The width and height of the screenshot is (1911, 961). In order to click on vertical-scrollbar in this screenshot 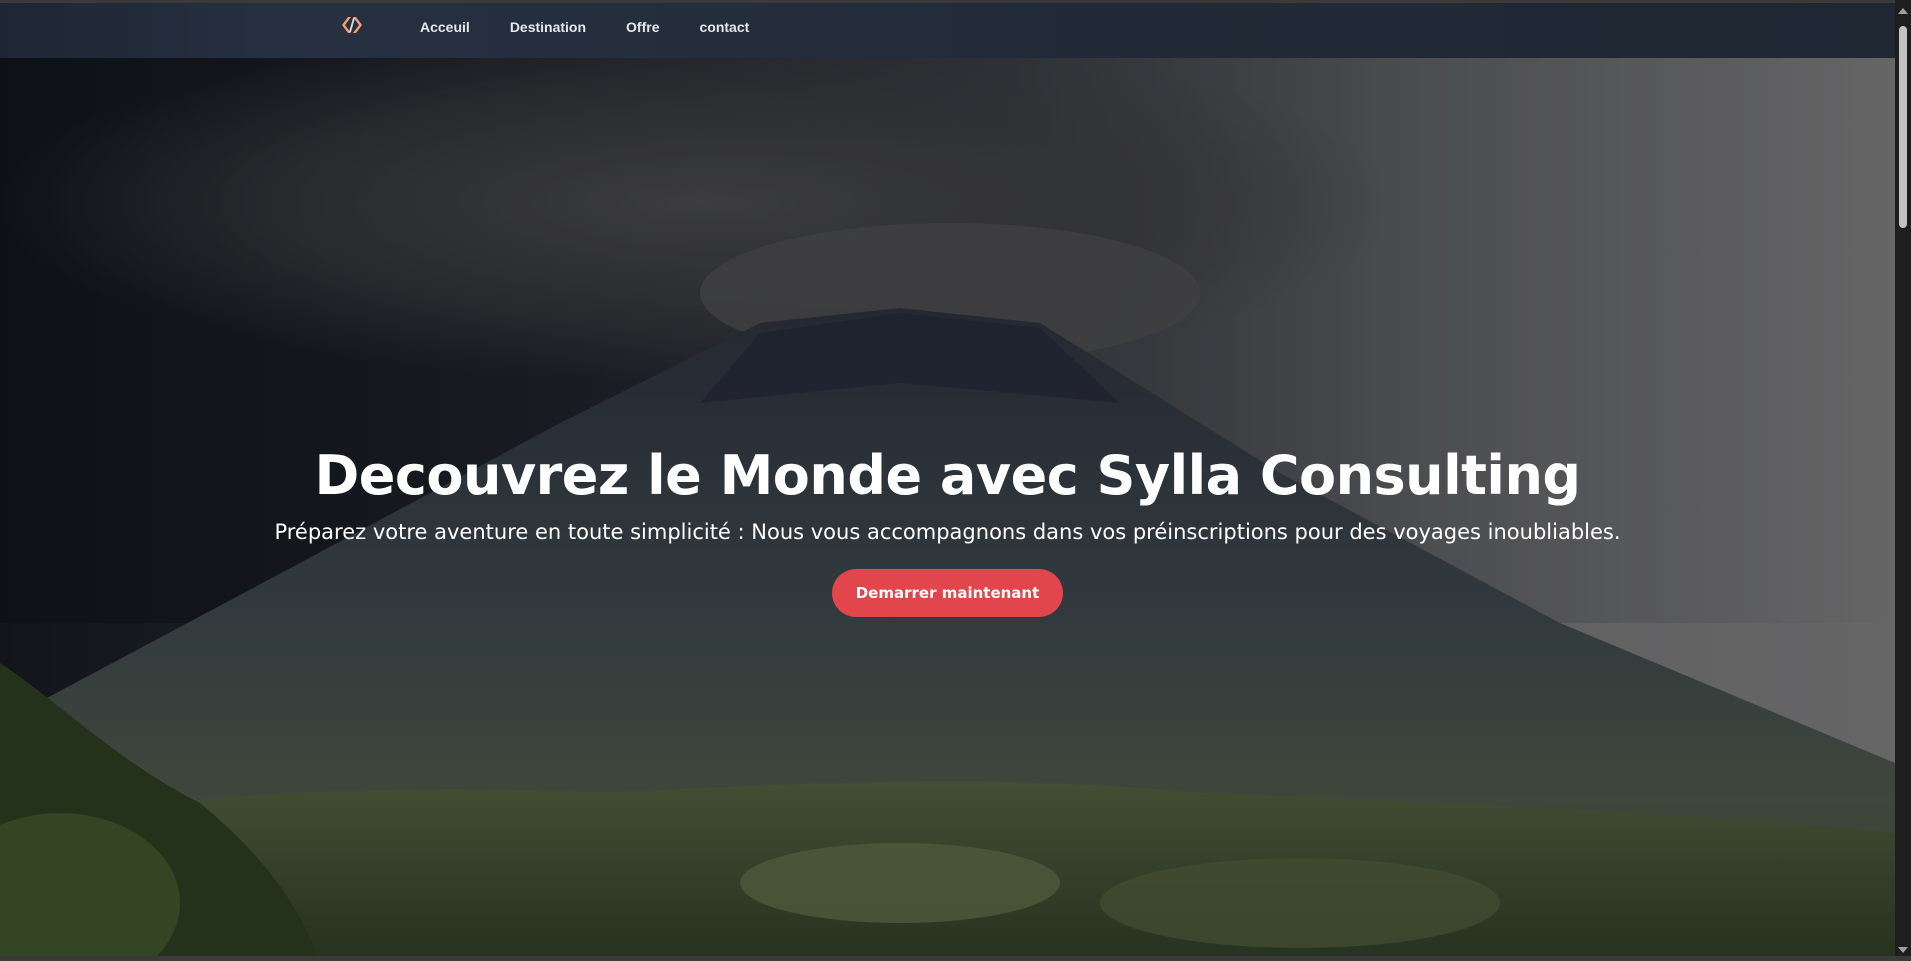, I will do `click(1903, 480)`.